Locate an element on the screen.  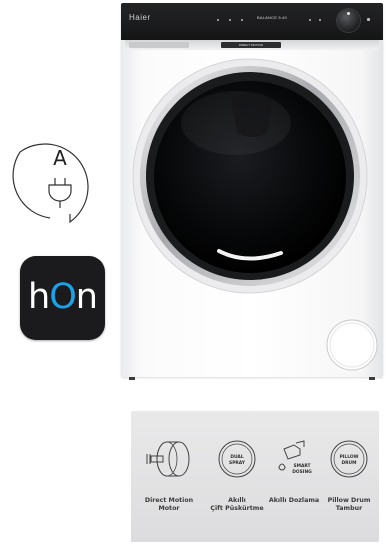
feature-label-line1: Direct Motion is located at coordinates (169, 500).